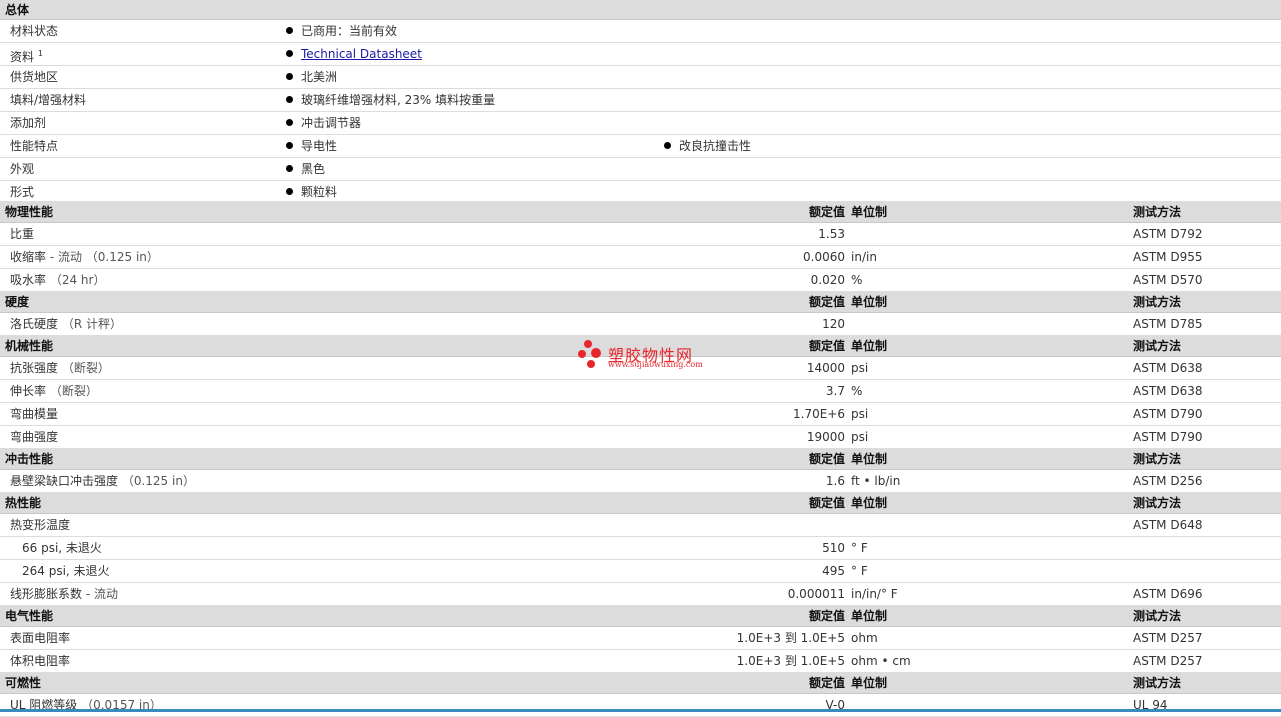  Describe the element at coordinates (1168, 257) in the screenshot. I see `property-test-method: ASTM D955` at that location.